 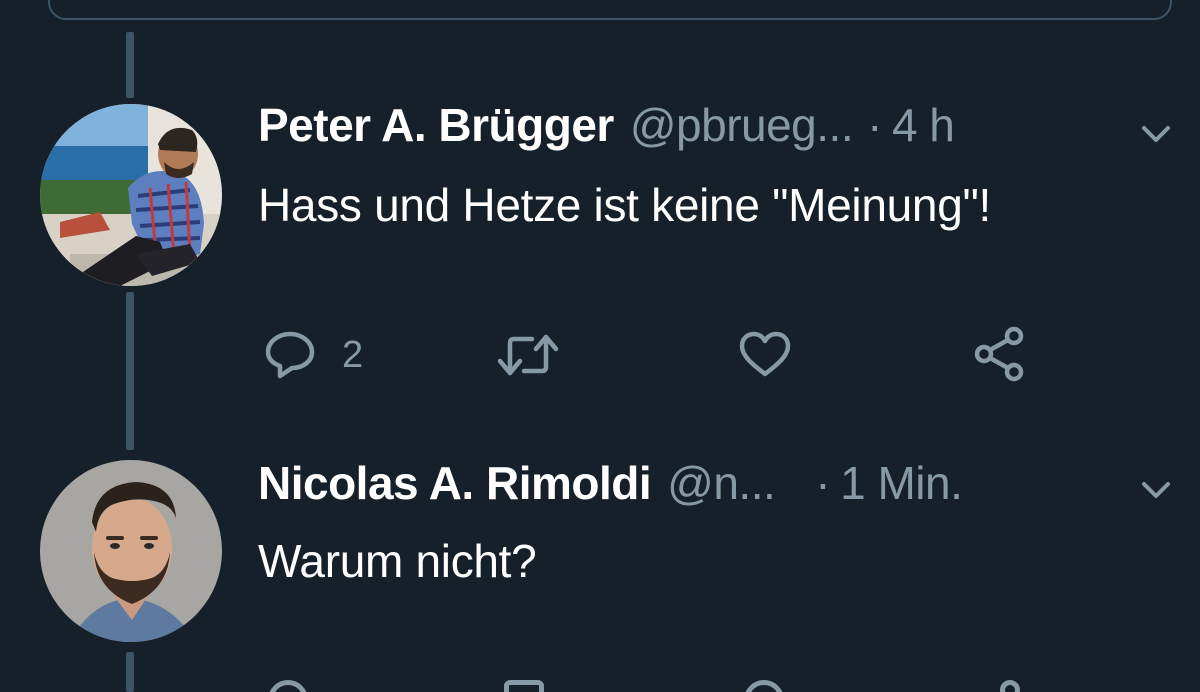 I want to click on tweet-action-bar-partial, so click(x=600, y=686).